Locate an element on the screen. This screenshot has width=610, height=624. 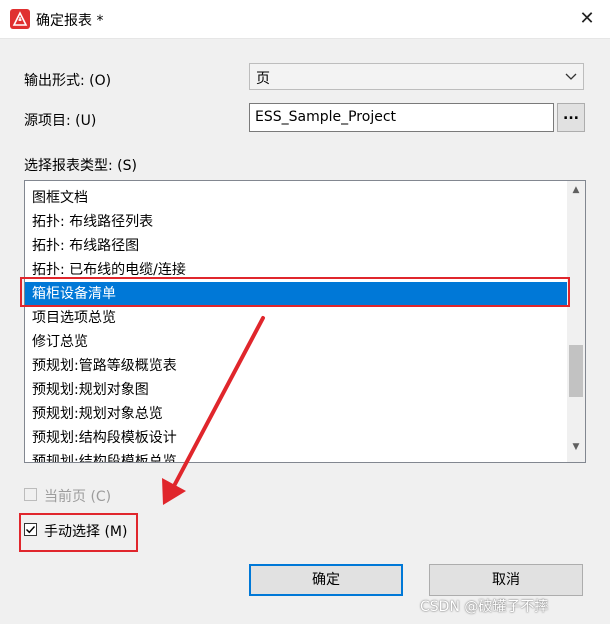
output-form-dropdown: 页 is located at coordinates (416, 76).